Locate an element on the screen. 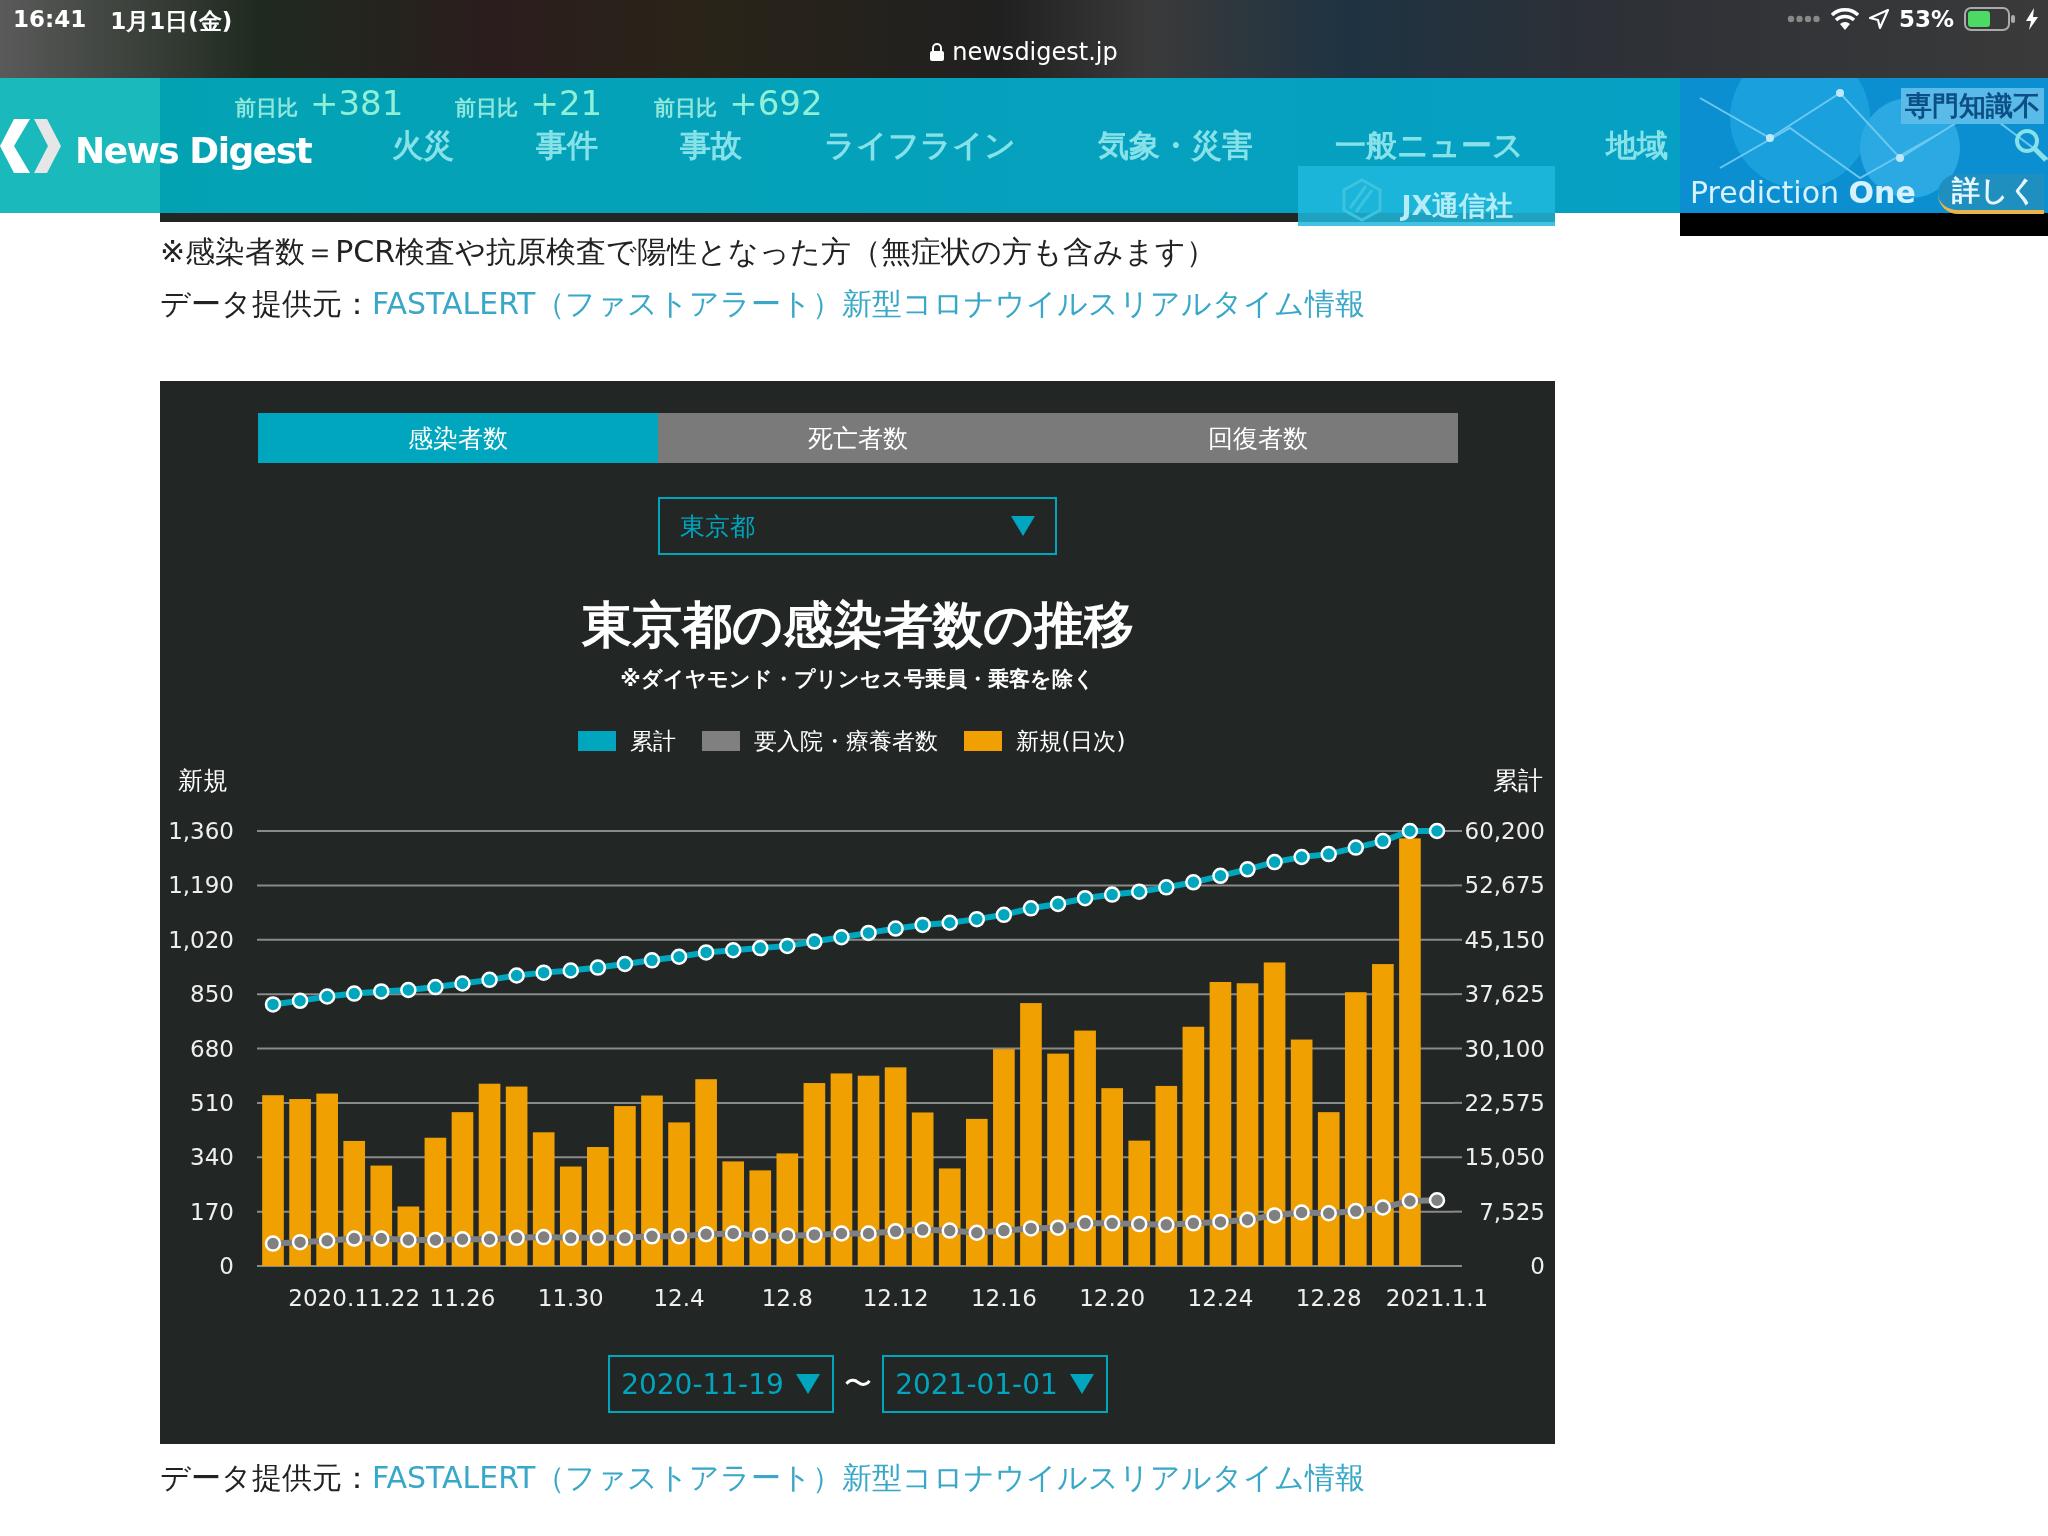 Image resolution: width=2048 pixels, height=1536 pixels. axis-label: 11.30 is located at coordinates (570, 1298).